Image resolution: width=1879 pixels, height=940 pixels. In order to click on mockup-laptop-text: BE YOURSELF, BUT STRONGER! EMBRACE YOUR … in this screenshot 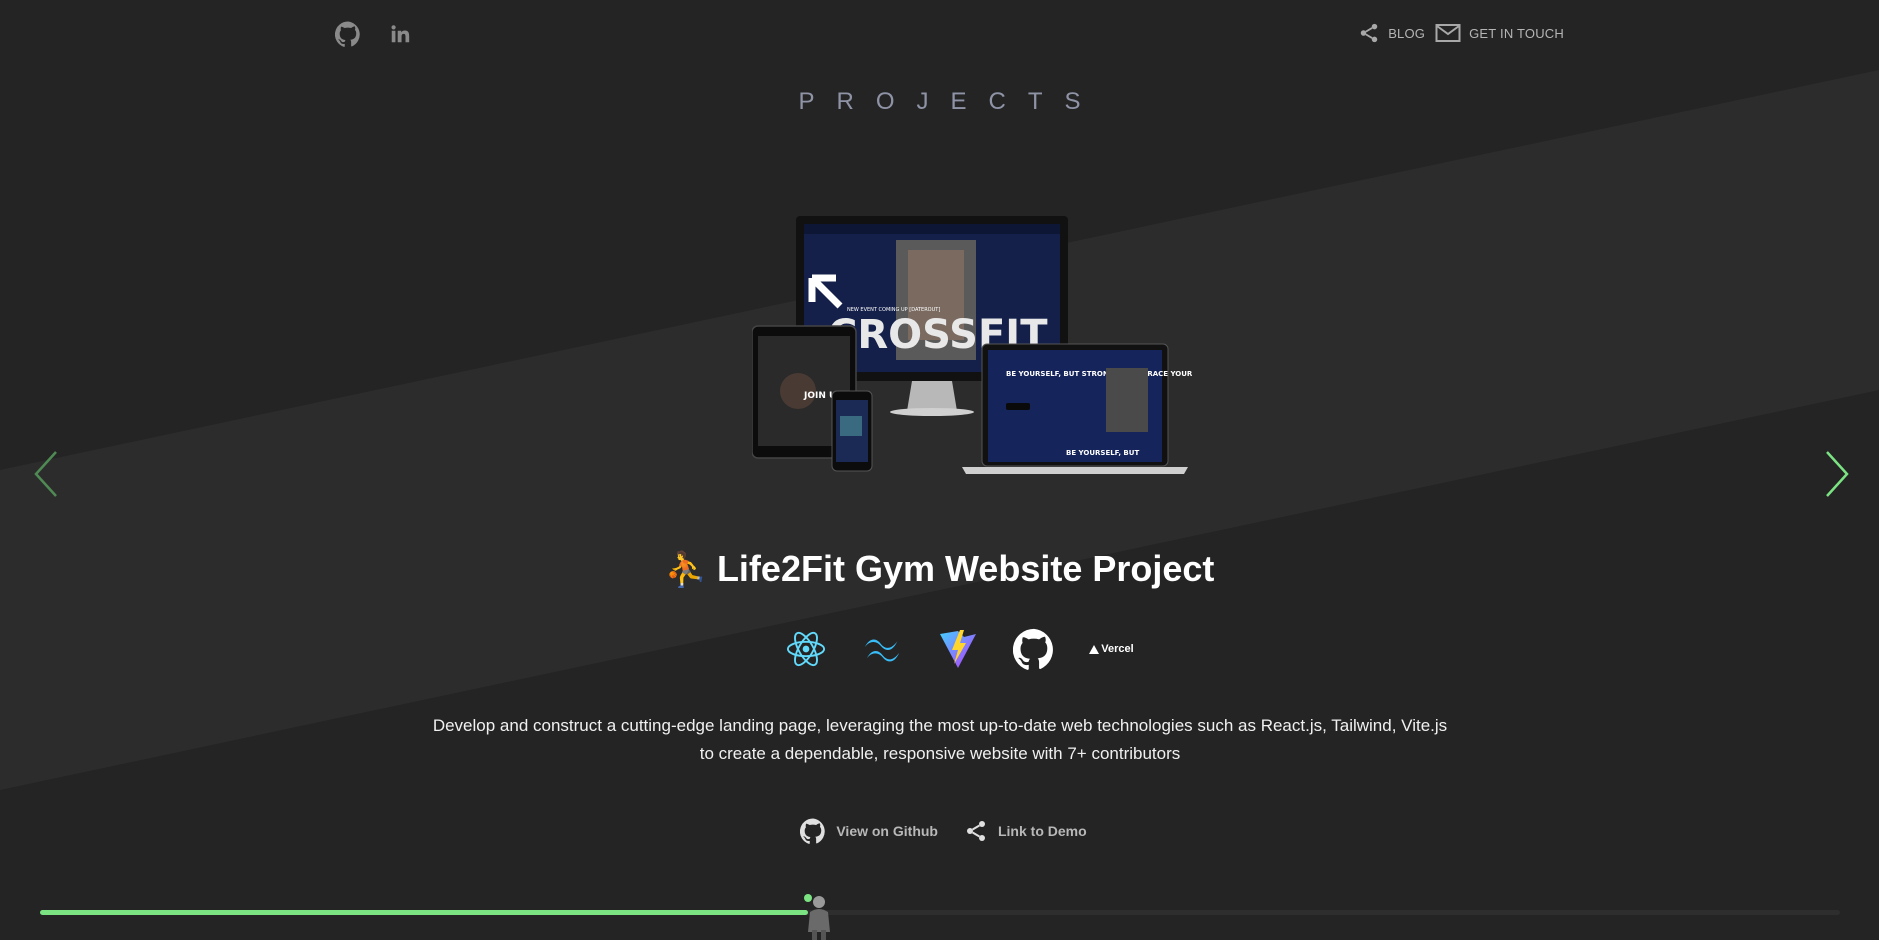, I will do `click(1099, 374)`.